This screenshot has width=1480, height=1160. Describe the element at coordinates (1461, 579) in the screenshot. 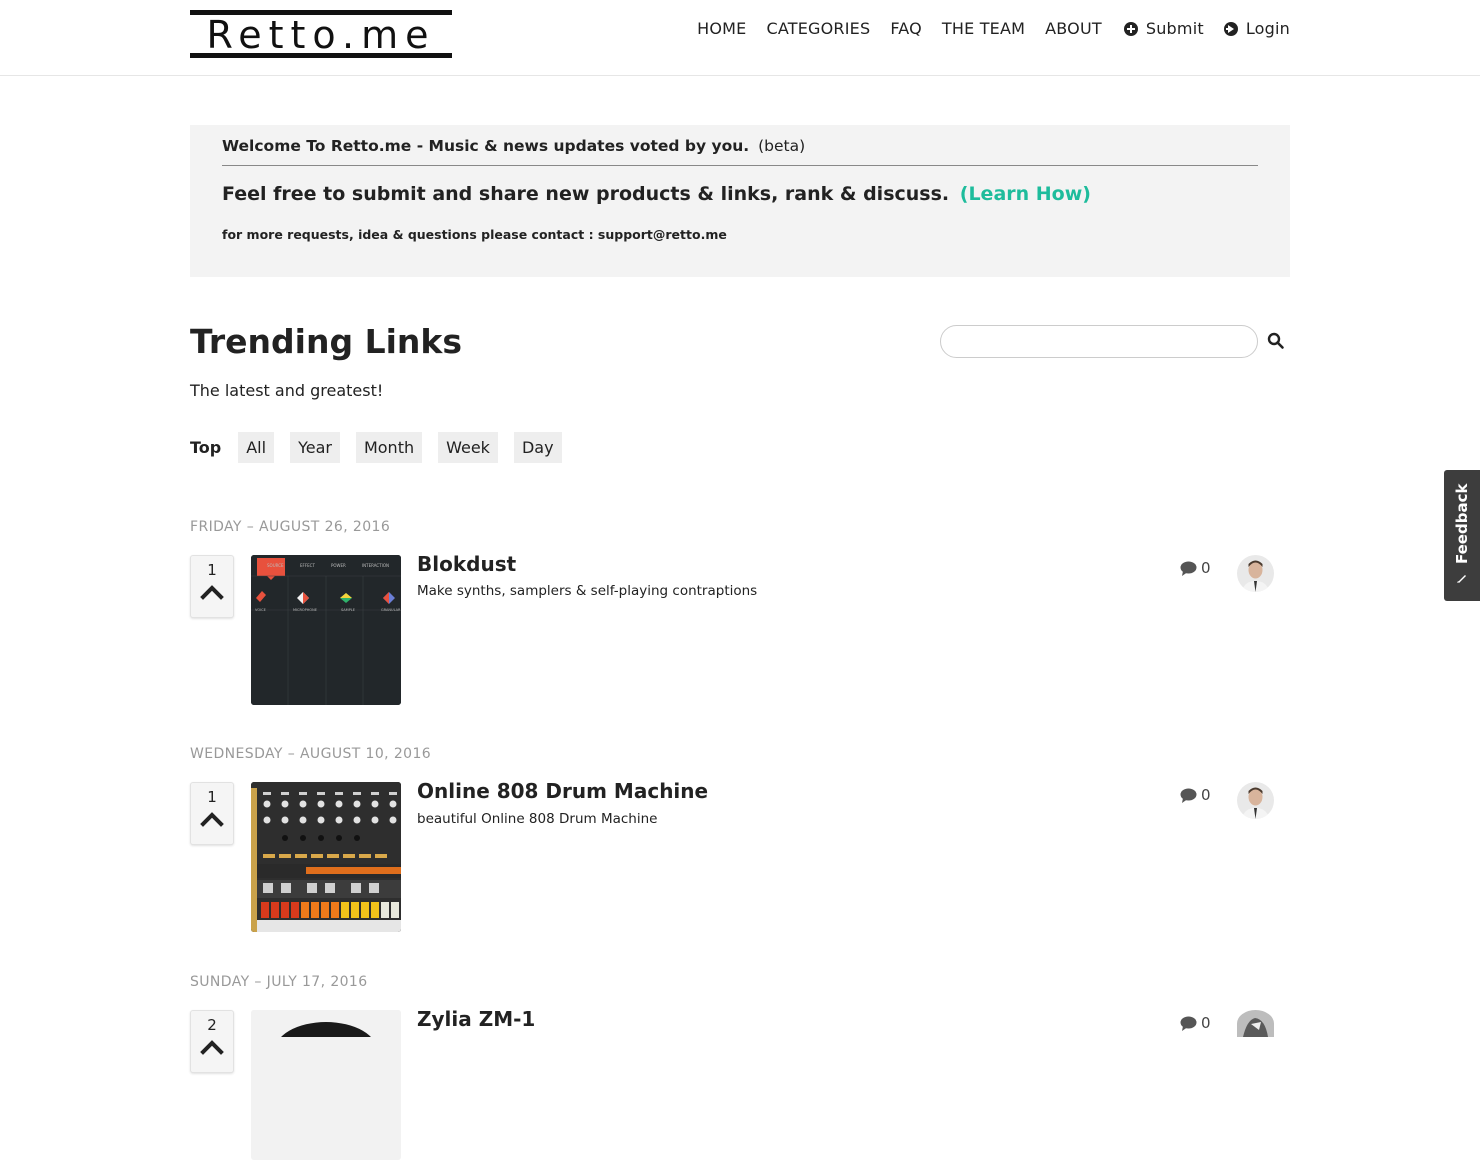

I see `feedback-icon` at that location.